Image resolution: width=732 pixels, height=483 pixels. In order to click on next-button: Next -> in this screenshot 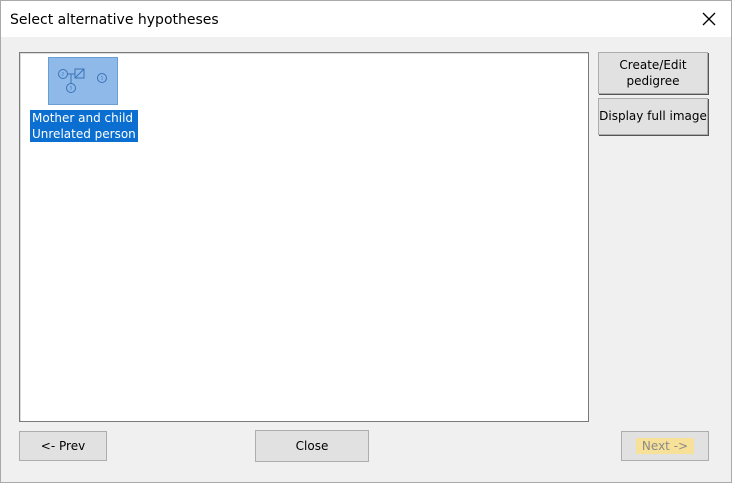, I will do `click(665, 446)`.